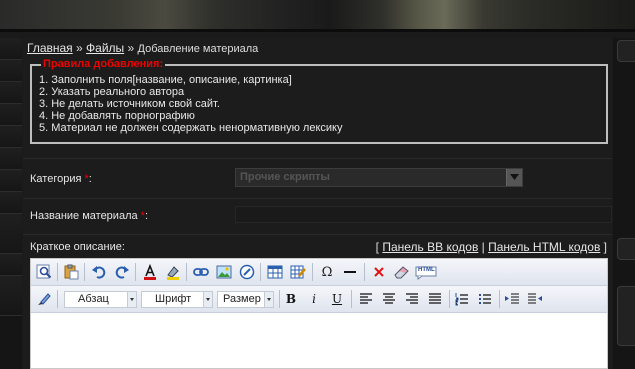 This screenshot has height=369, width=635. I want to click on short-description-label: Краткое описание:, so click(77, 247).